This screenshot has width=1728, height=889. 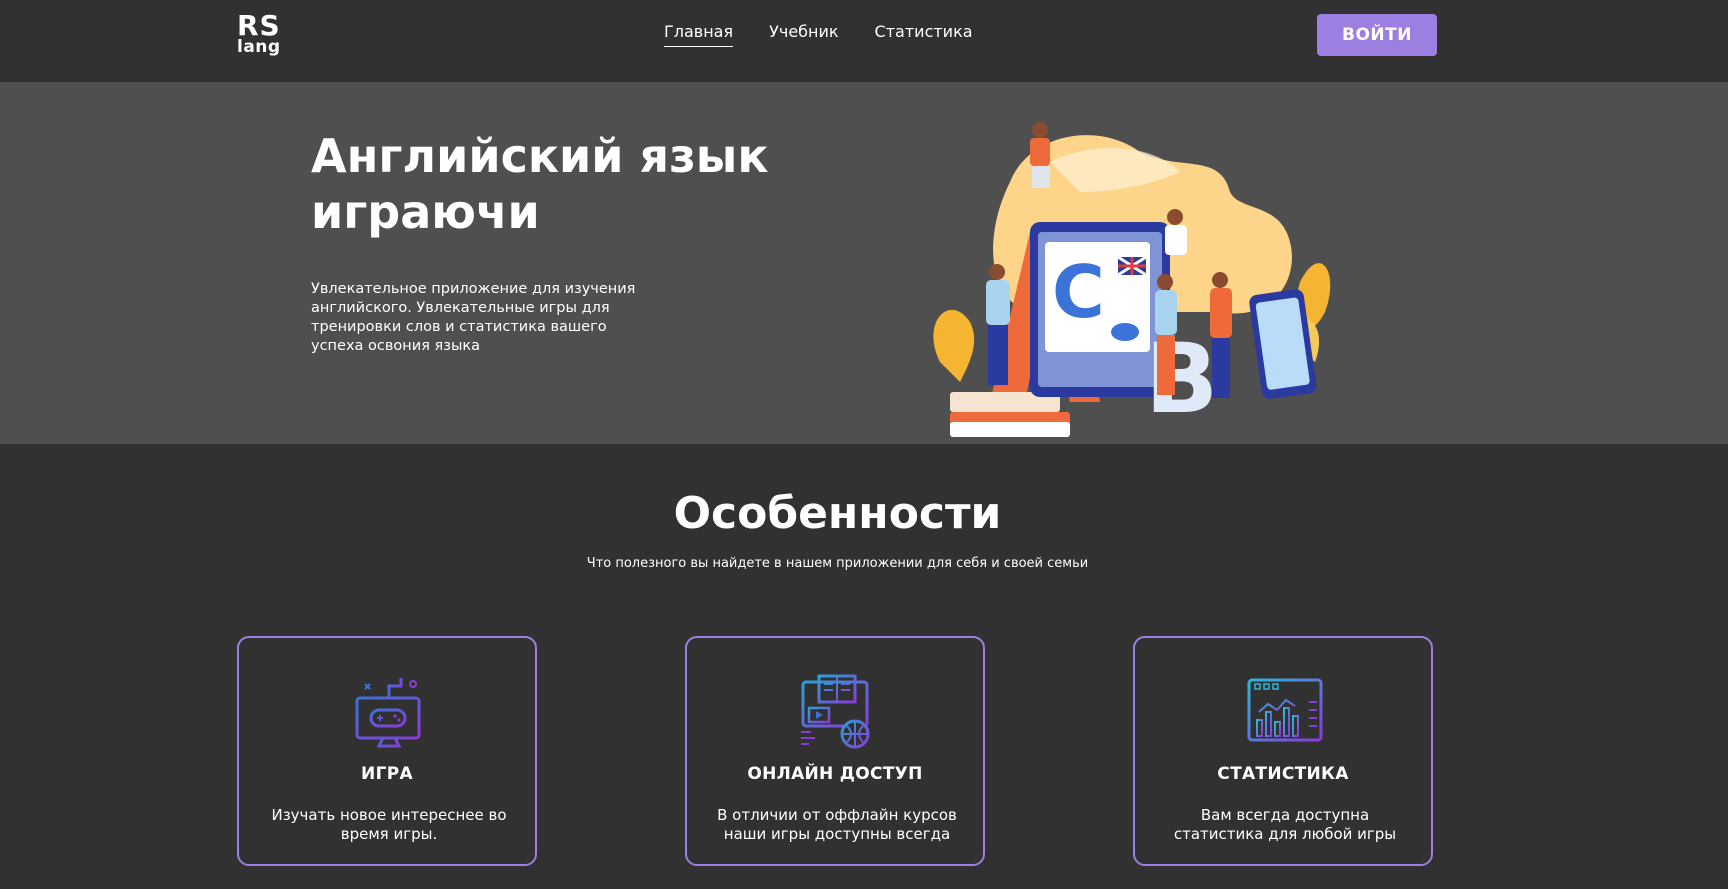 I want to click on language-learning-illustration: C B, so click(x=1132, y=279).